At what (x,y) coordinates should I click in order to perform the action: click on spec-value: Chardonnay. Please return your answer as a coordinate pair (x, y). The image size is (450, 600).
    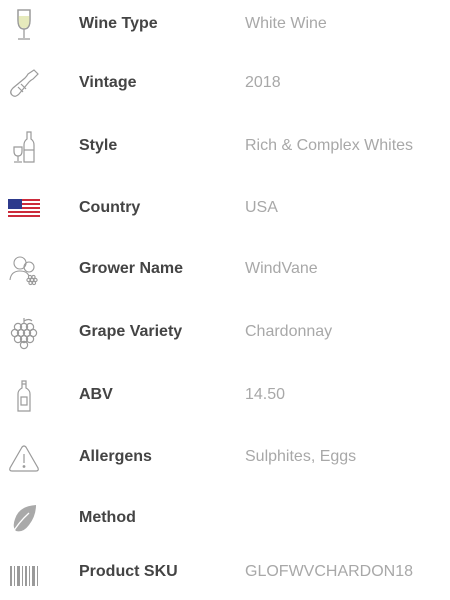
    Looking at the image, I should click on (289, 331).